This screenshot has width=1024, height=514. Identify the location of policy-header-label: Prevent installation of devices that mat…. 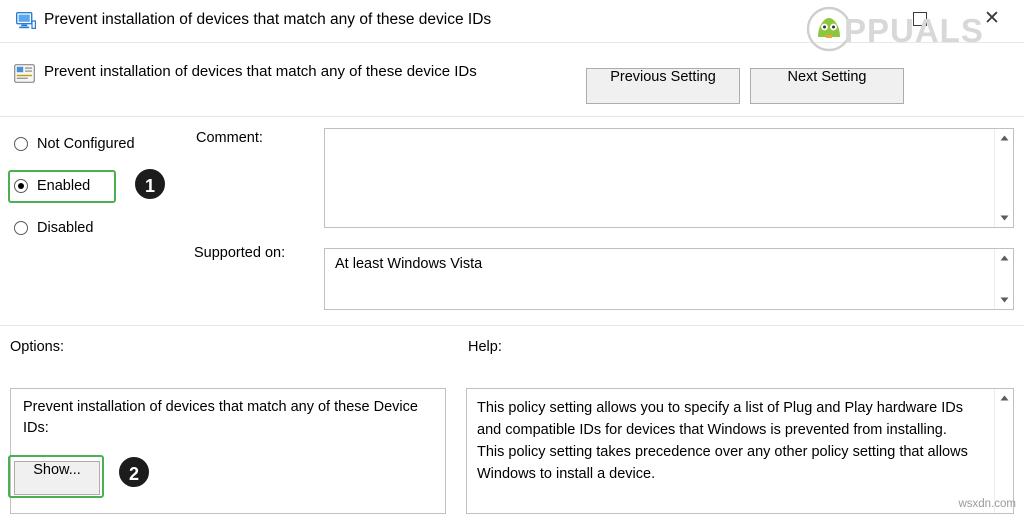
(260, 71).